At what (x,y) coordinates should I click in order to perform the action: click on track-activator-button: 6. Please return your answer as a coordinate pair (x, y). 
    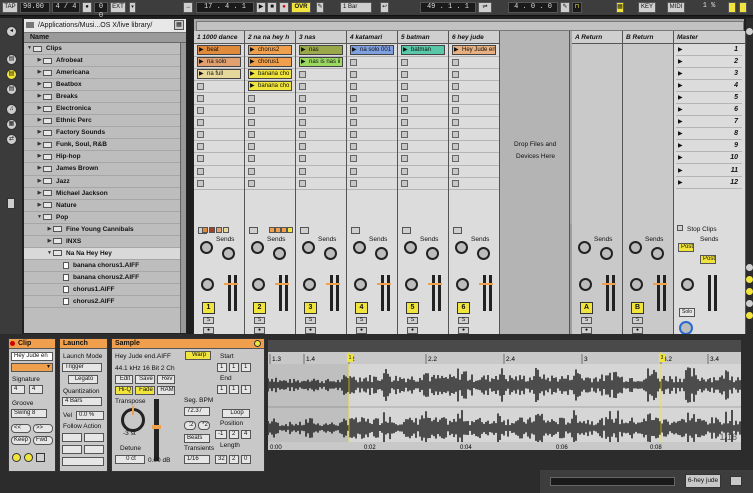
    Looking at the image, I should click on (463, 308).